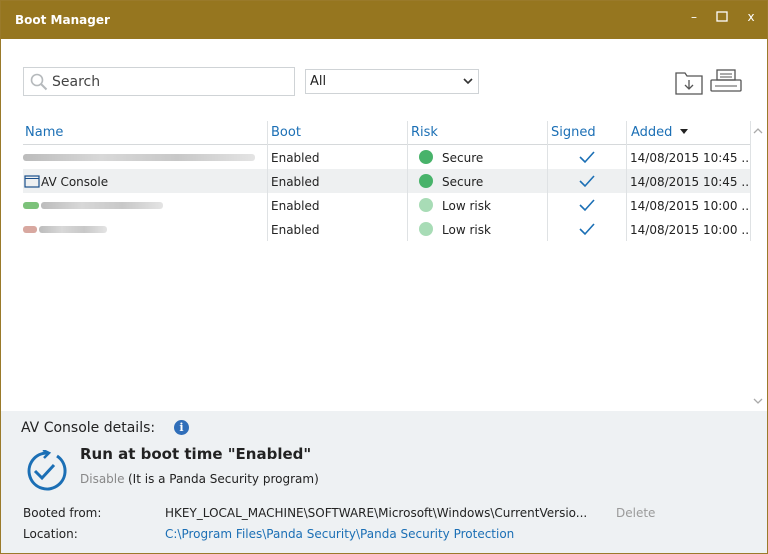  Describe the element at coordinates (726, 82) in the screenshot. I see `print-icon` at that location.